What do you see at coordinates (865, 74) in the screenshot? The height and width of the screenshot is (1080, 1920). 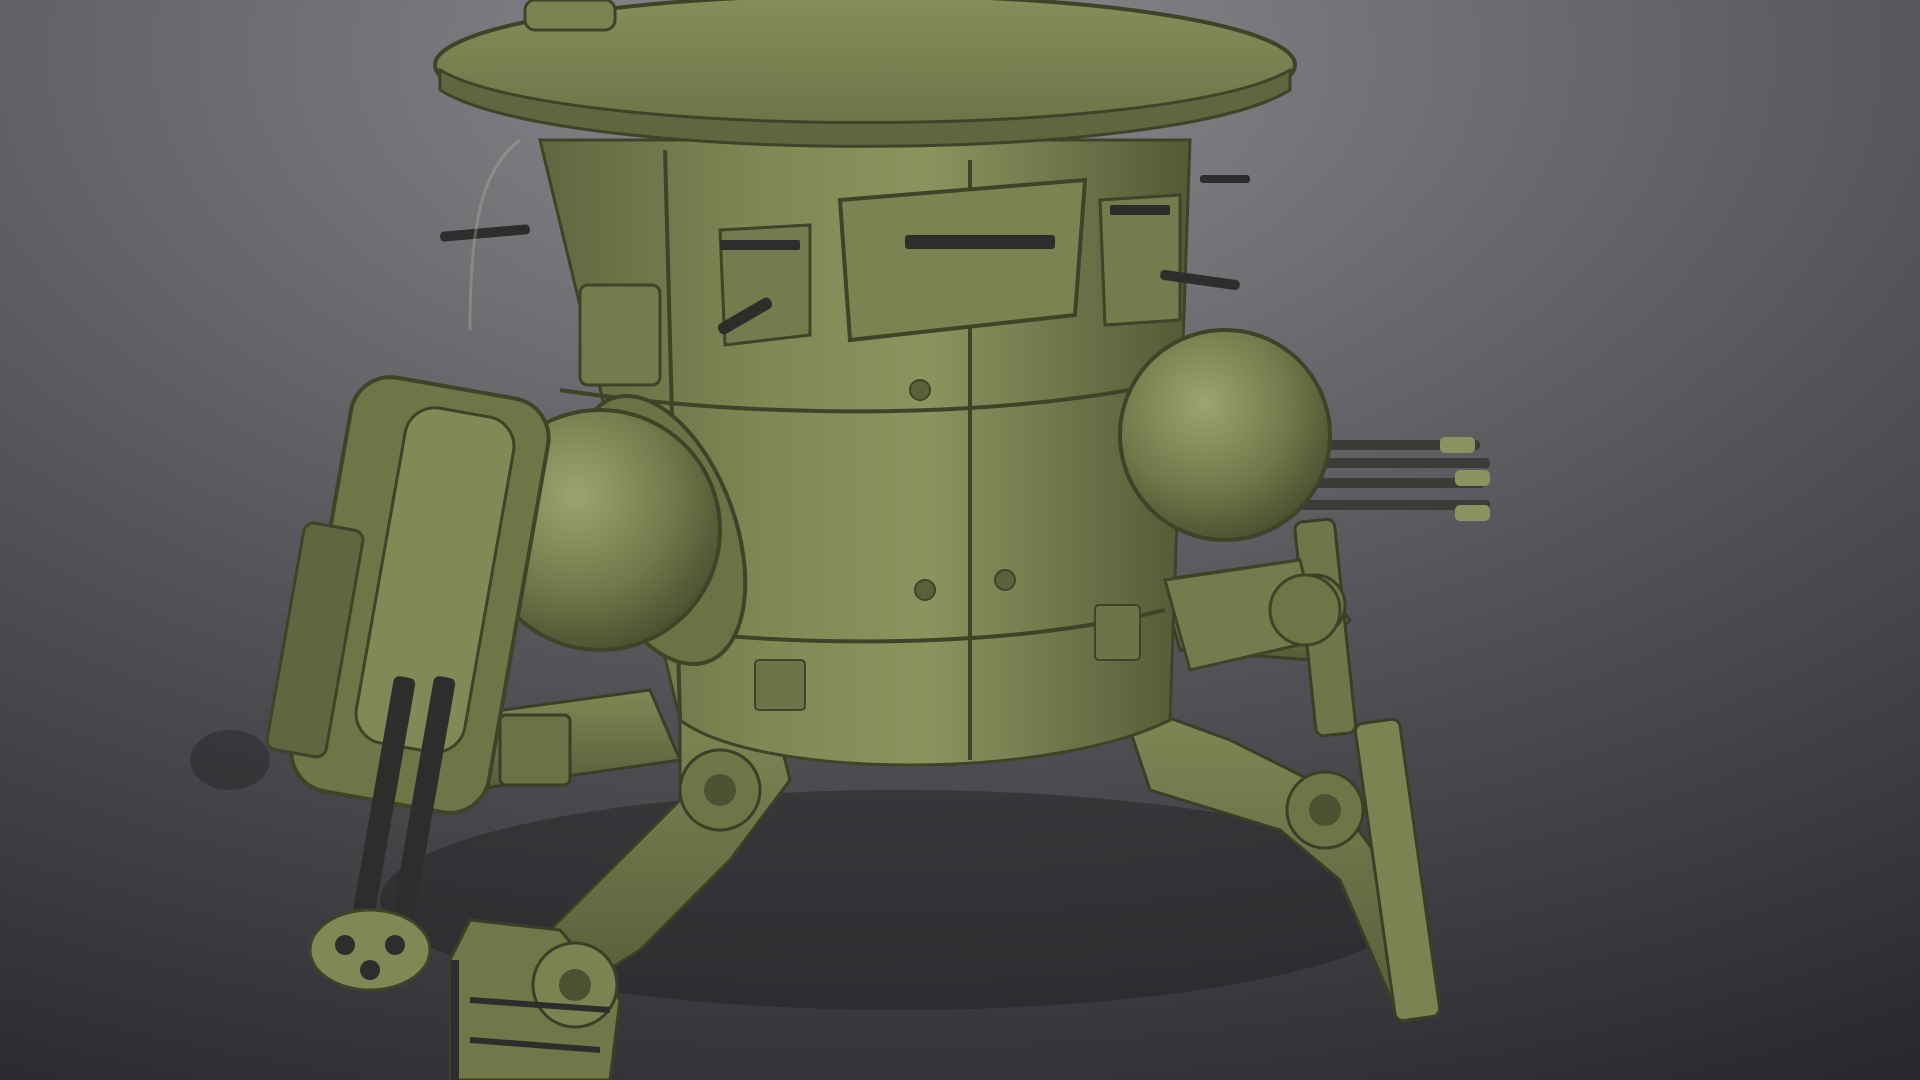 I see `turret-hatch-icon` at bounding box center [865, 74].